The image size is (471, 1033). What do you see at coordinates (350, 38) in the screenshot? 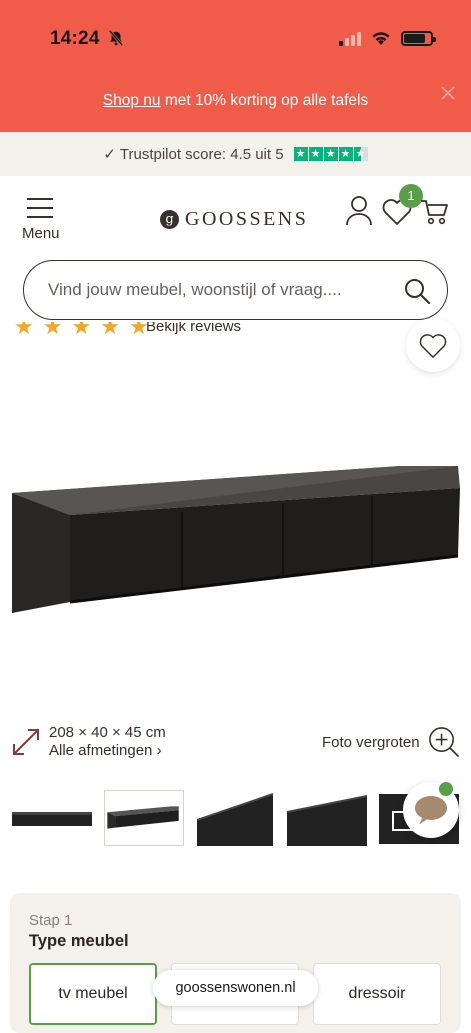
I see `signal-icon` at bounding box center [350, 38].